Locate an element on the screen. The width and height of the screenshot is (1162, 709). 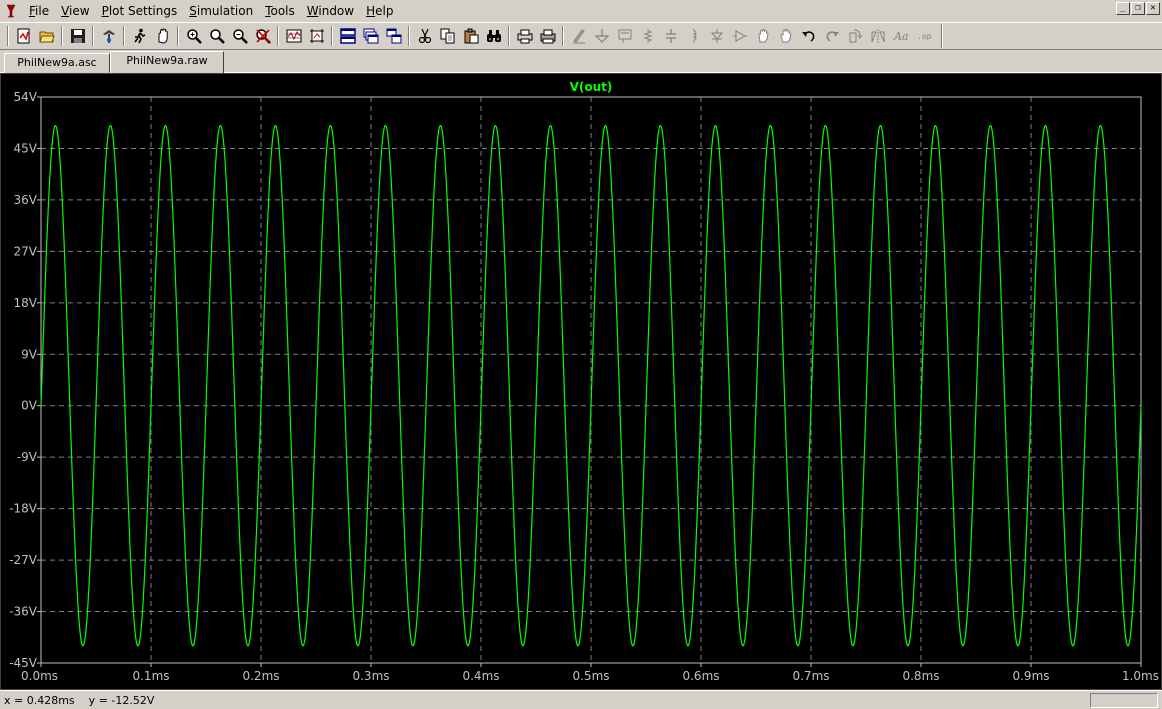
y-tick-label: -9V is located at coordinates (27, 457).